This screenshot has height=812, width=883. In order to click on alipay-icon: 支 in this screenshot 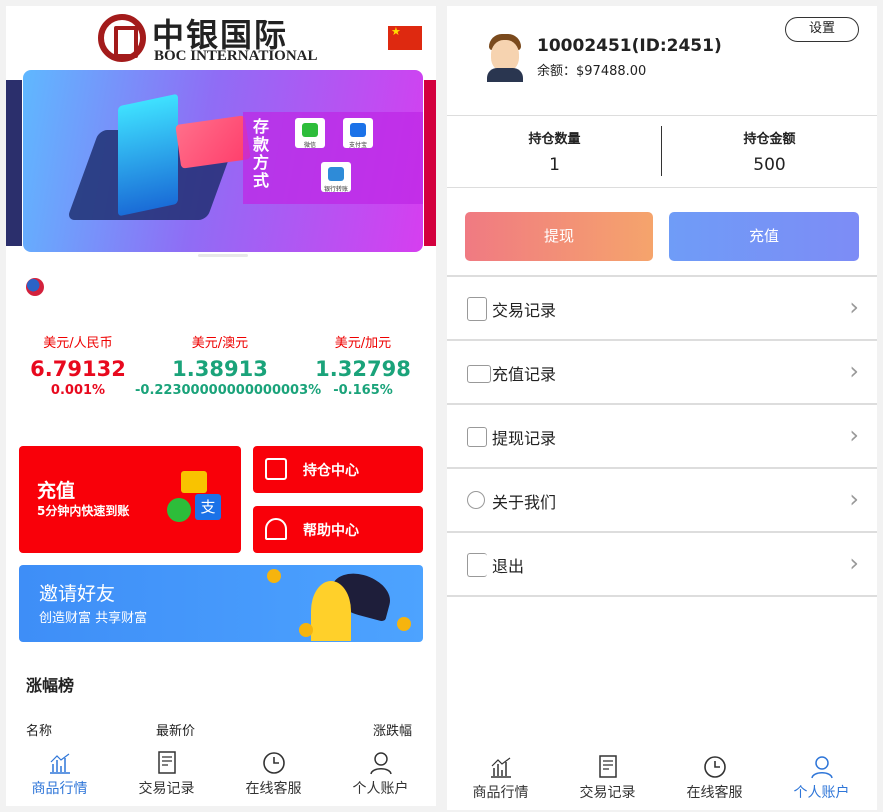, I will do `click(208, 507)`.